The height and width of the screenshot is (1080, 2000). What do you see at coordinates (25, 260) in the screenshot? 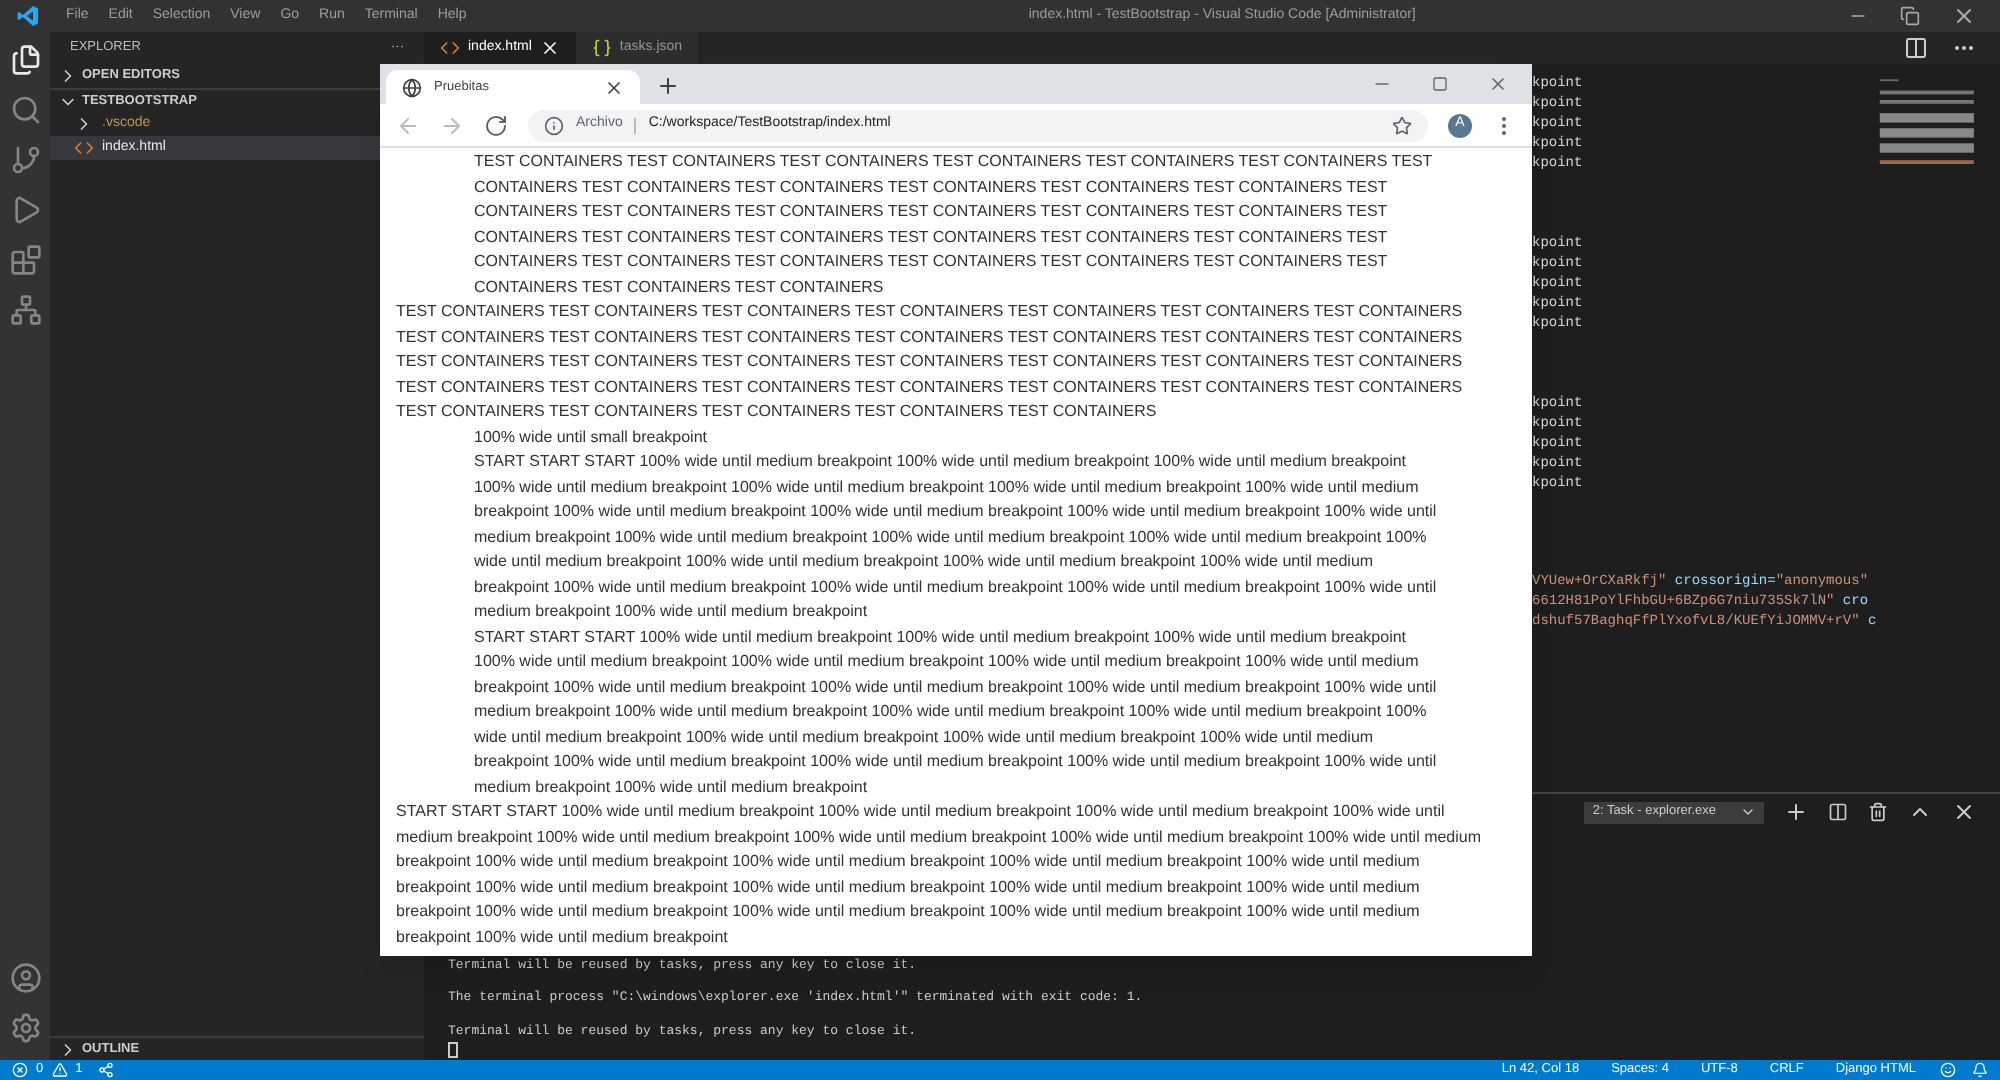
I see `extensions-icon` at bounding box center [25, 260].